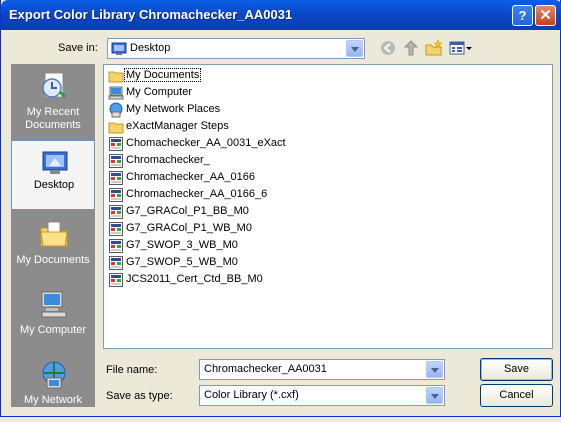  What do you see at coordinates (162, 75) in the screenshot?
I see `file-name: My Documents` at bounding box center [162, 75].